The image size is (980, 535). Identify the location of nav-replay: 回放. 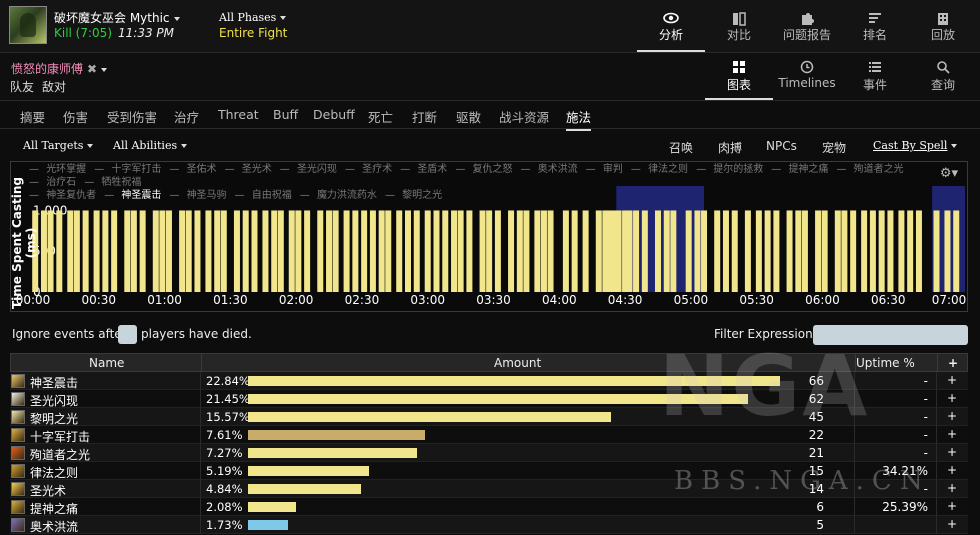
(943, 26).